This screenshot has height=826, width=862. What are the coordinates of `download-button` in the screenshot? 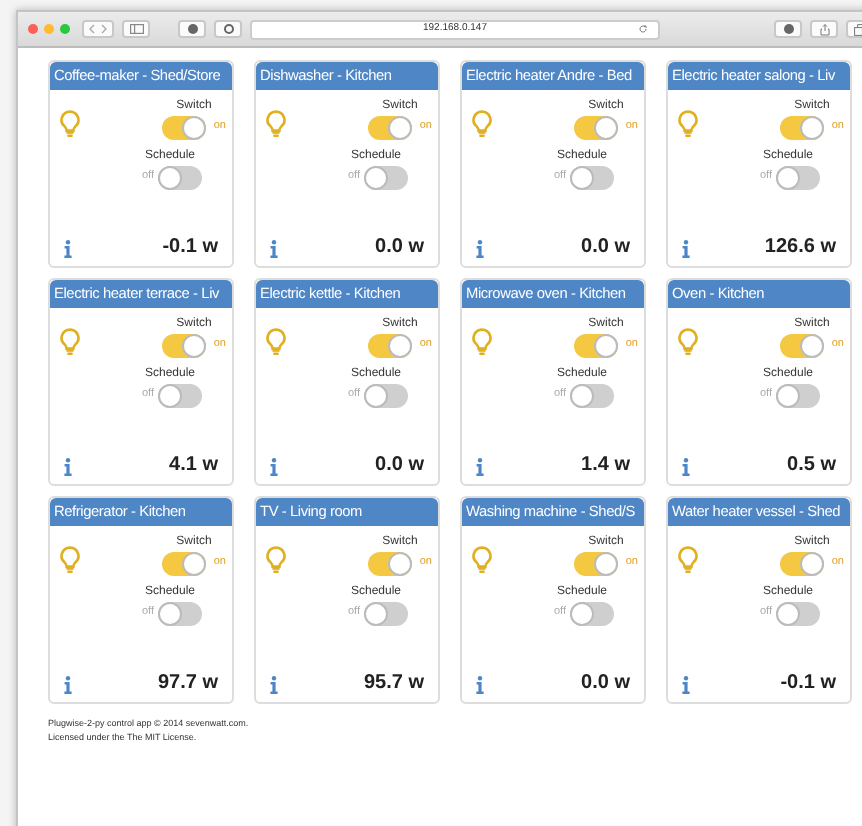 It's located at (788, 29).